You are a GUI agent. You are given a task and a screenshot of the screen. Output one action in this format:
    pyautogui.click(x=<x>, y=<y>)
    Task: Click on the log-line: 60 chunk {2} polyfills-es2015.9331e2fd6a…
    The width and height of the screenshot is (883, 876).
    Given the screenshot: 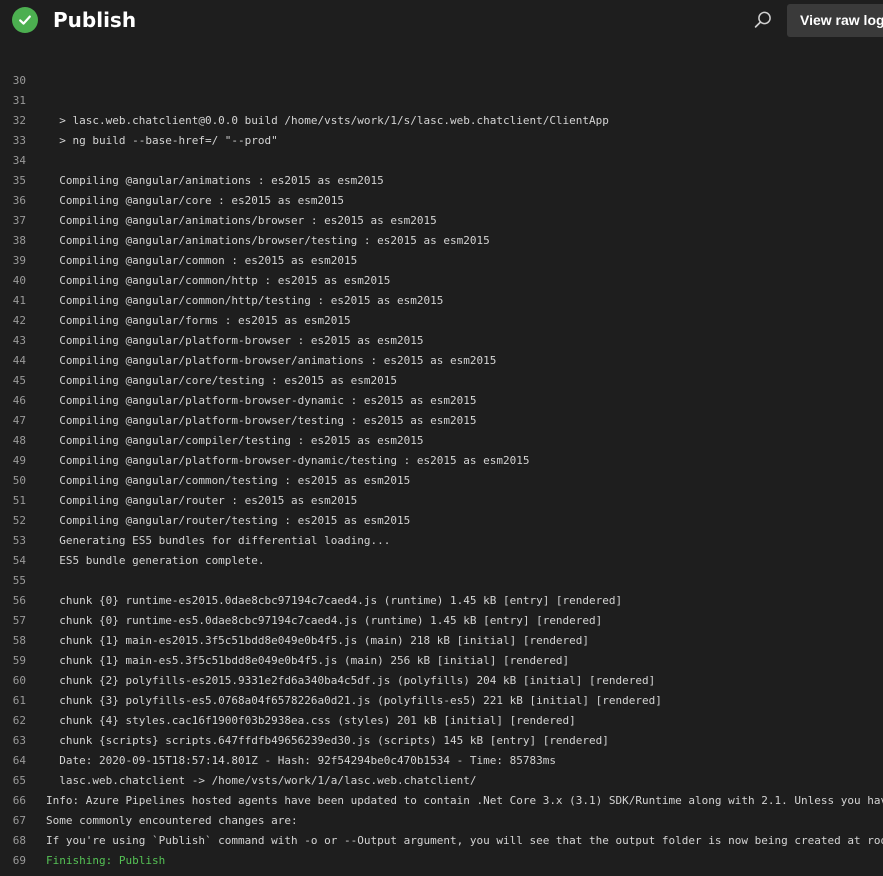 What is the action you would take?
    pyautogui.click(x=441, y=681)
    